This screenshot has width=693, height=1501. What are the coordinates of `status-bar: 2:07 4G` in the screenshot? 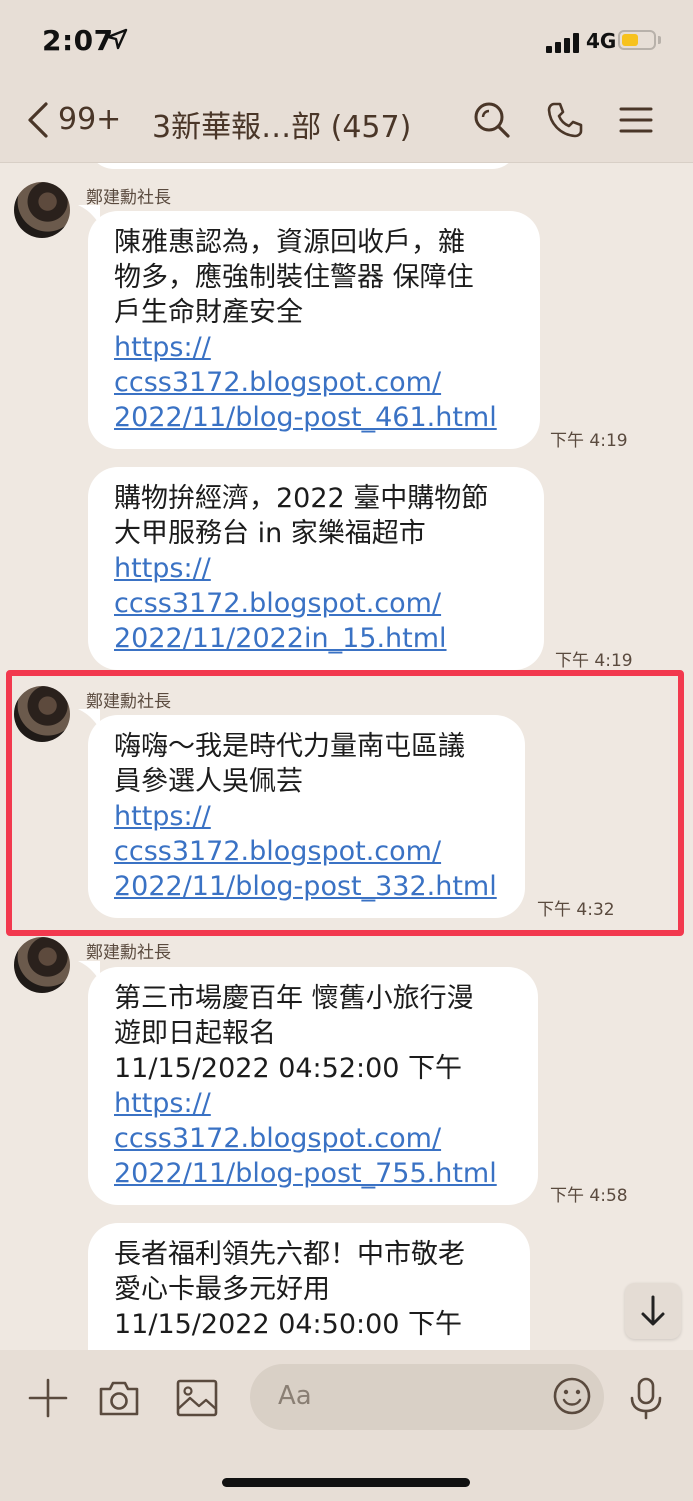 It's located at (346, 40).